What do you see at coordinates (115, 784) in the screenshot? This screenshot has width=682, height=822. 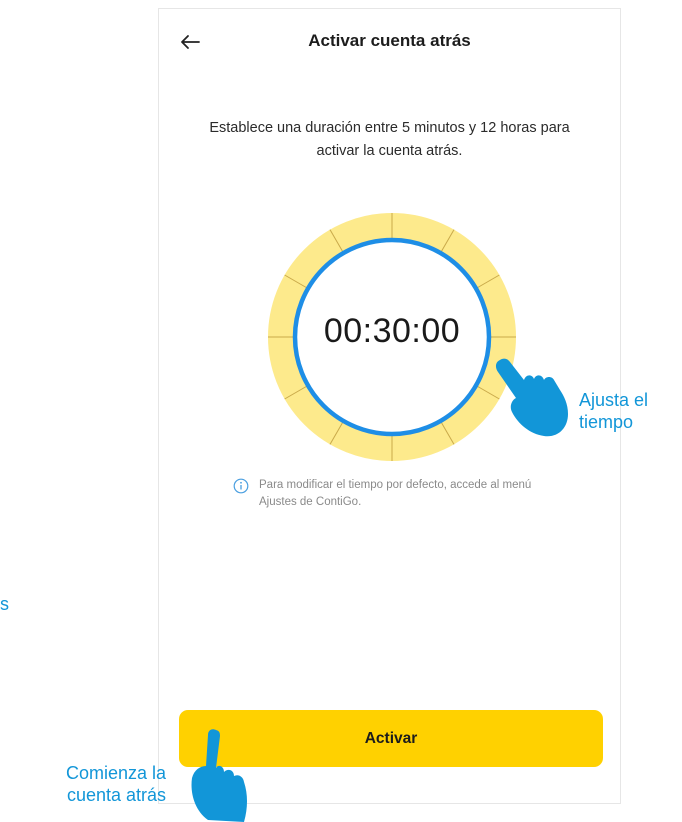 I see `annotation-start-countdown: Comienza la cuenta atrás` at bounding box center [115, 784].